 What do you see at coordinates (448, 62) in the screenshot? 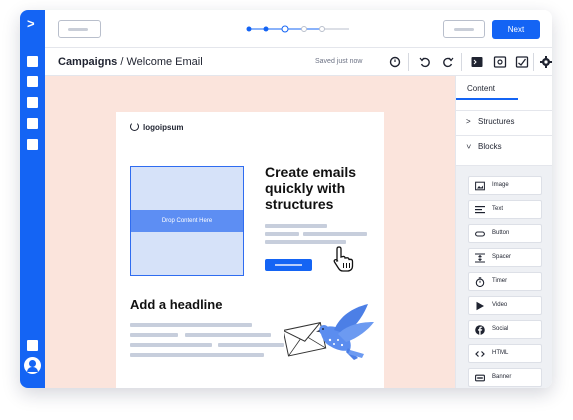
I see `redo-icon` at bounding box center [448, 62].